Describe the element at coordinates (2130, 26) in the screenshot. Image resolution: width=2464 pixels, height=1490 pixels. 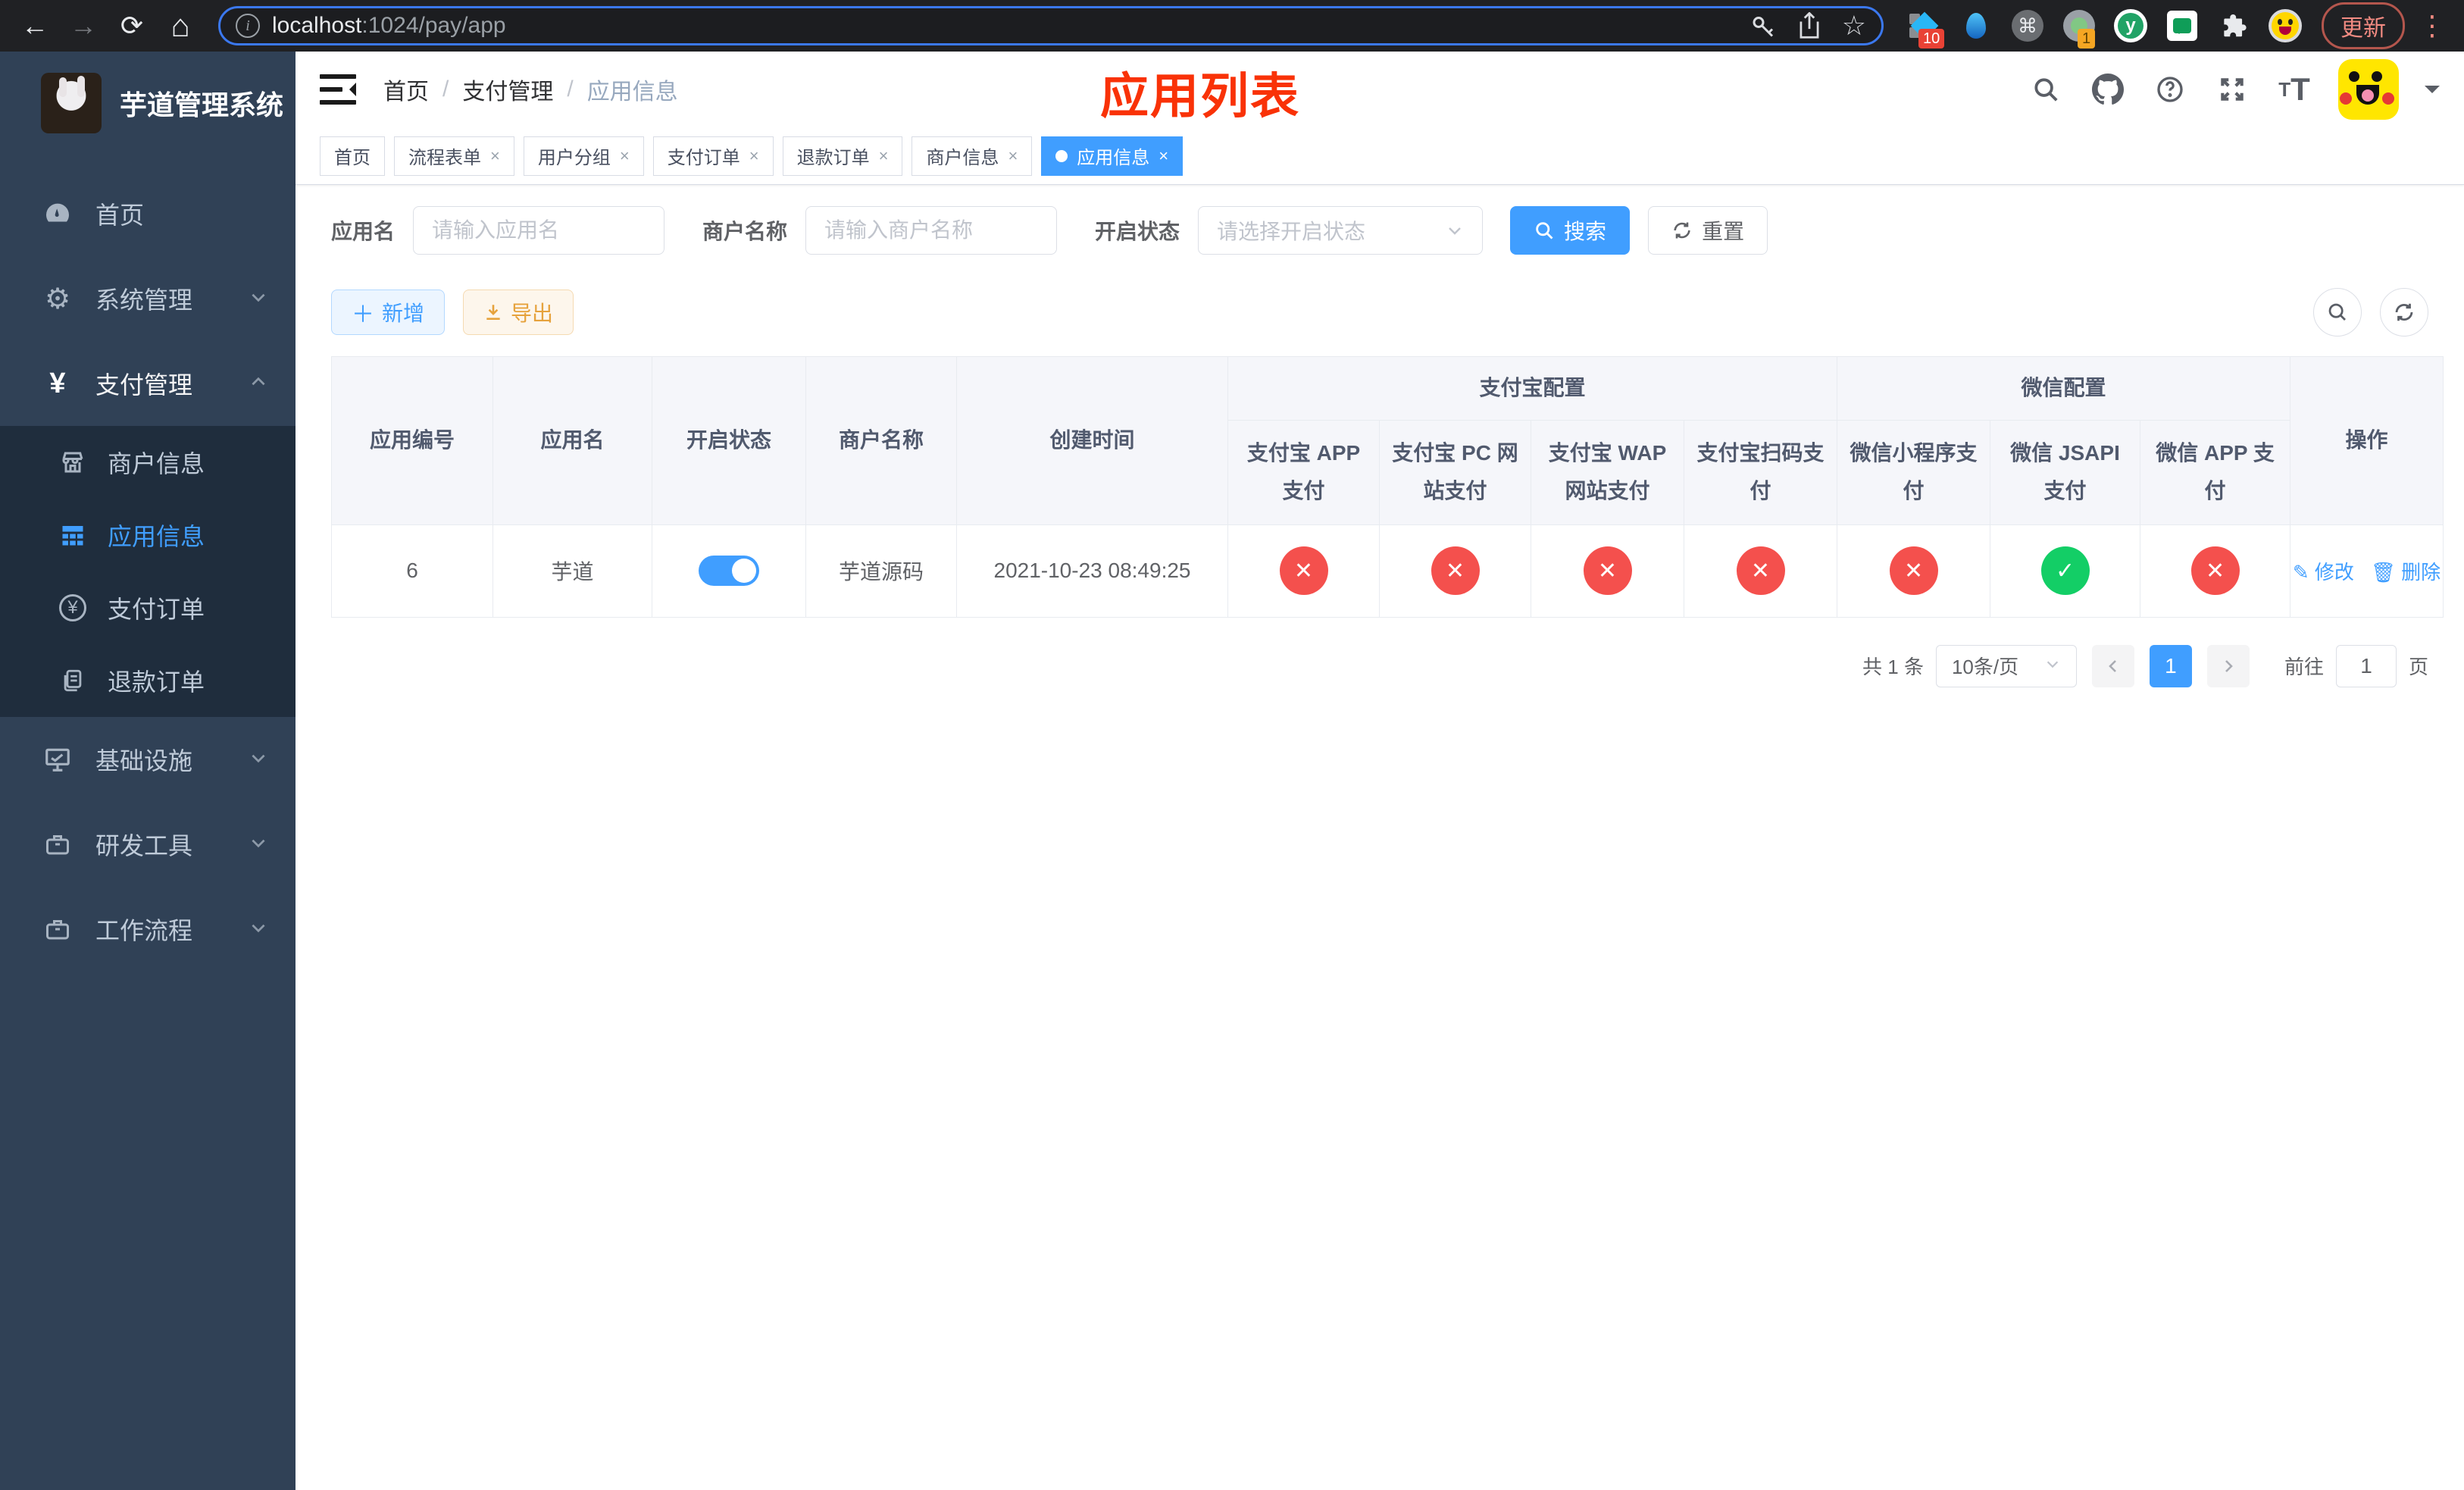
I see `extension-y-icon: y` at that location.